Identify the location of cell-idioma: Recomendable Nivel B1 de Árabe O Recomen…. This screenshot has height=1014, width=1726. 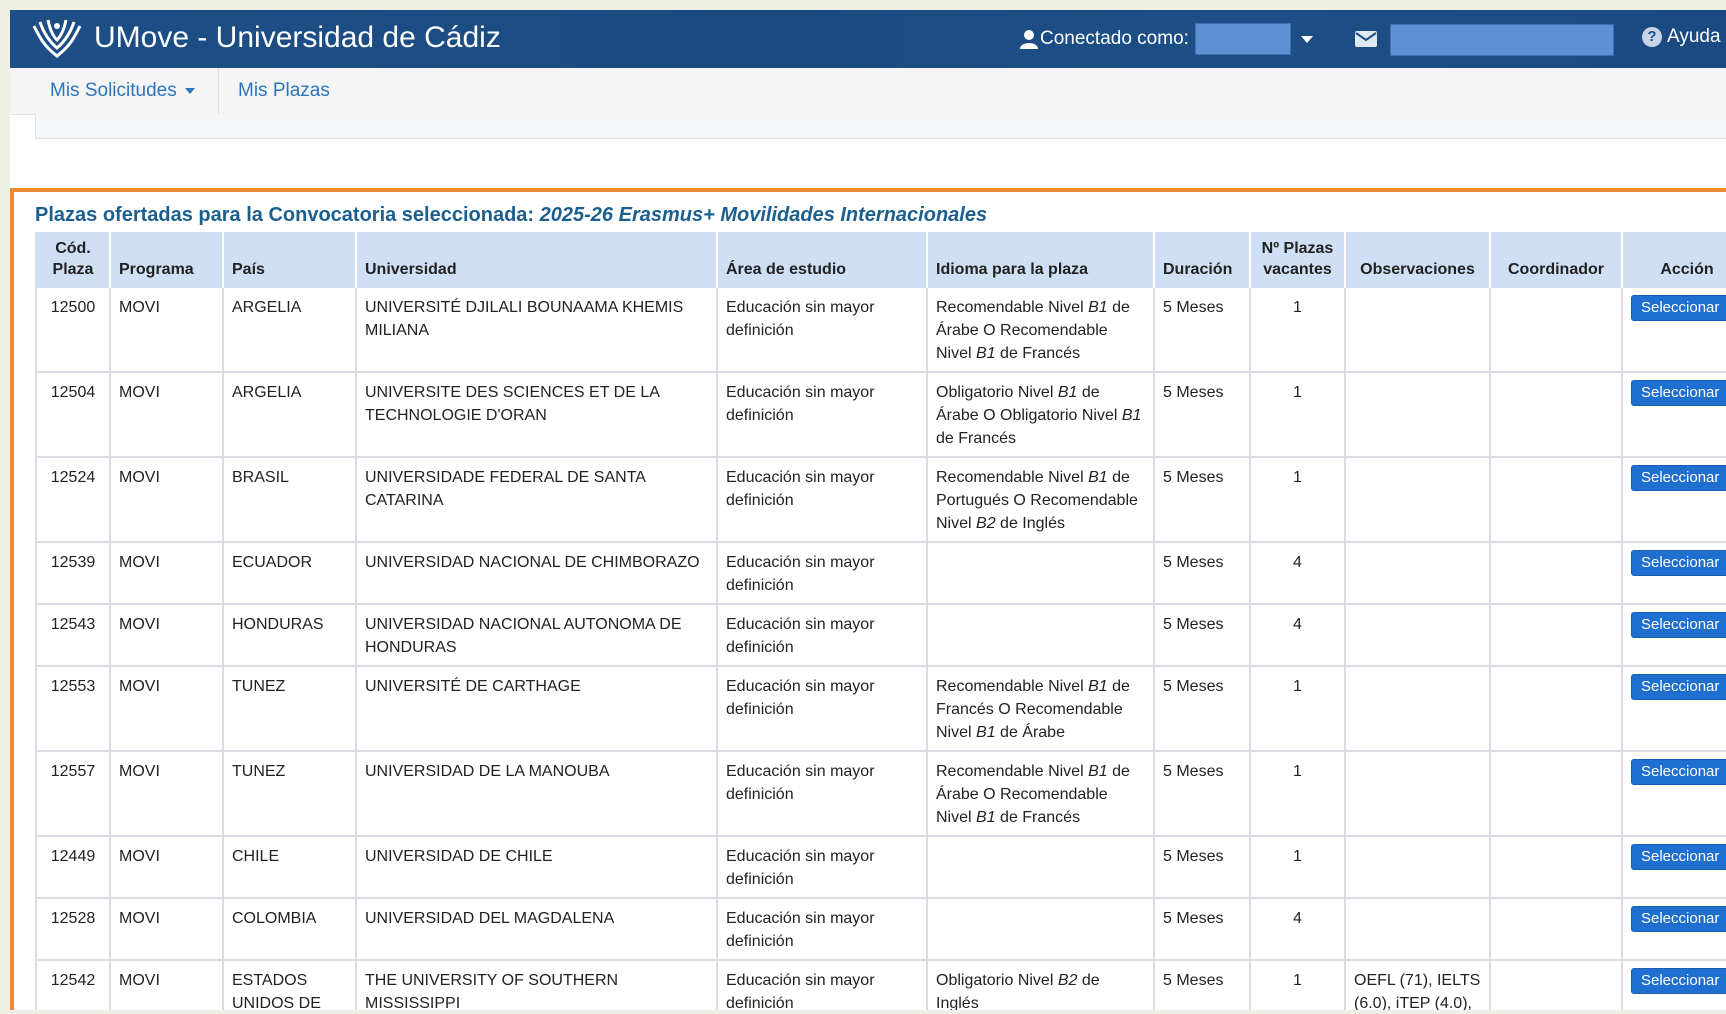
(1041, 794).